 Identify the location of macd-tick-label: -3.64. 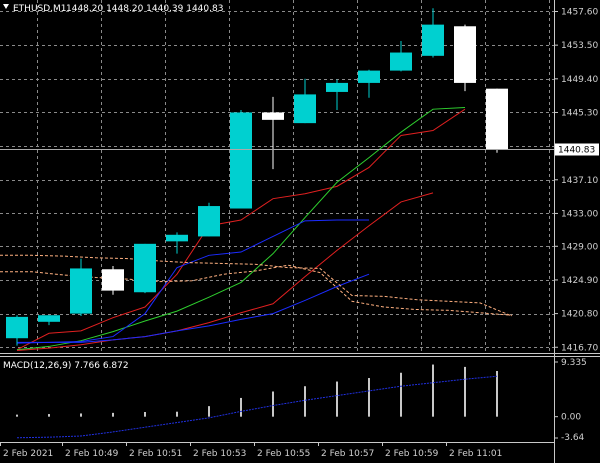
(573, 438).